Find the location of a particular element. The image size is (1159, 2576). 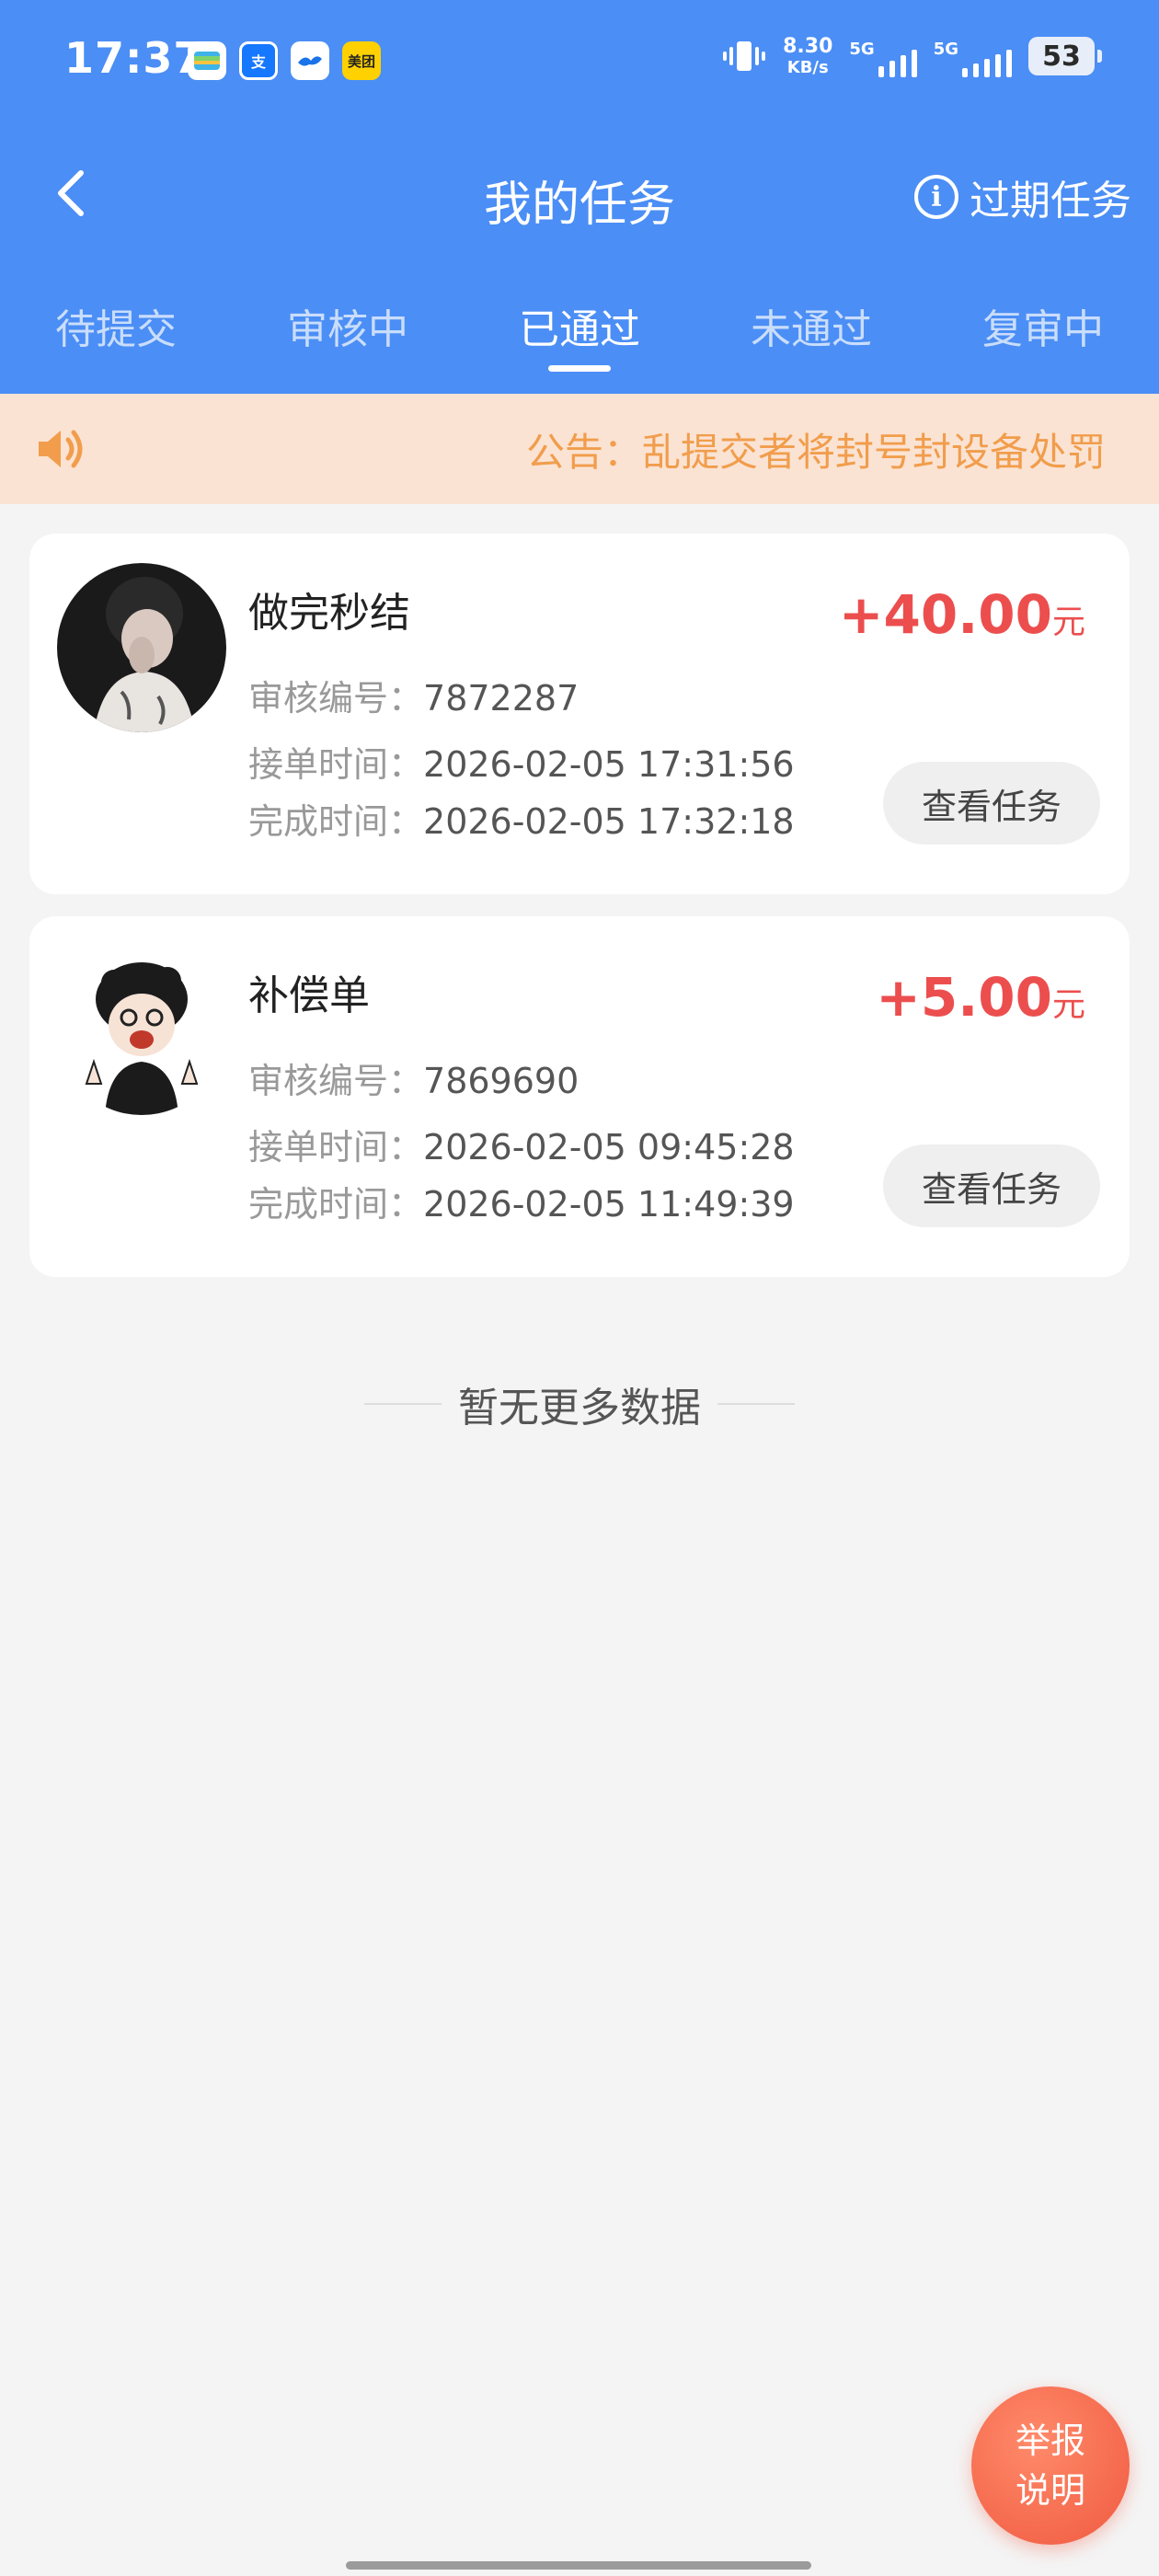

bird-app-icon is located at coordinates (310, 60).